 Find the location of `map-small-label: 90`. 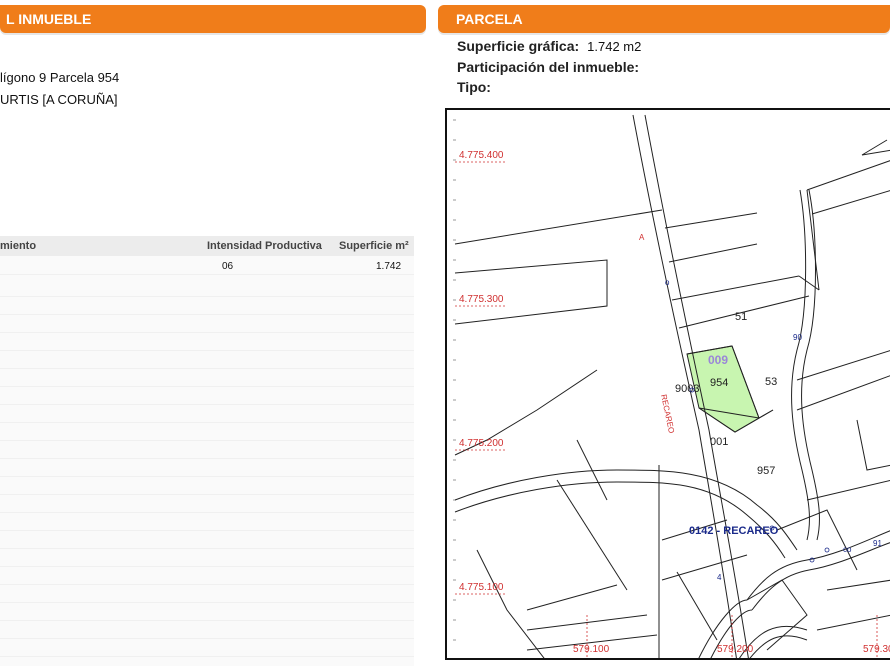

map-small-label: 90 is located at coordinates (797, 337).